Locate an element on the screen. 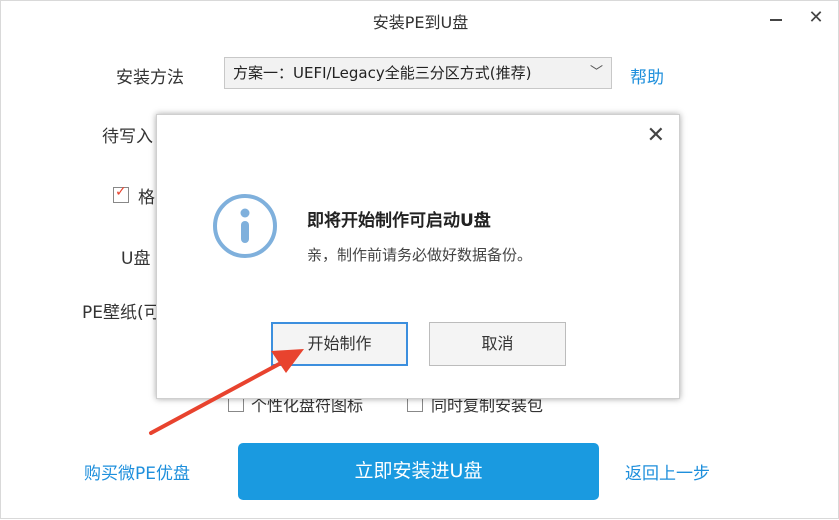  install-to-usb-button: 立即安装进U盘 is located at coordinates (418, 471).